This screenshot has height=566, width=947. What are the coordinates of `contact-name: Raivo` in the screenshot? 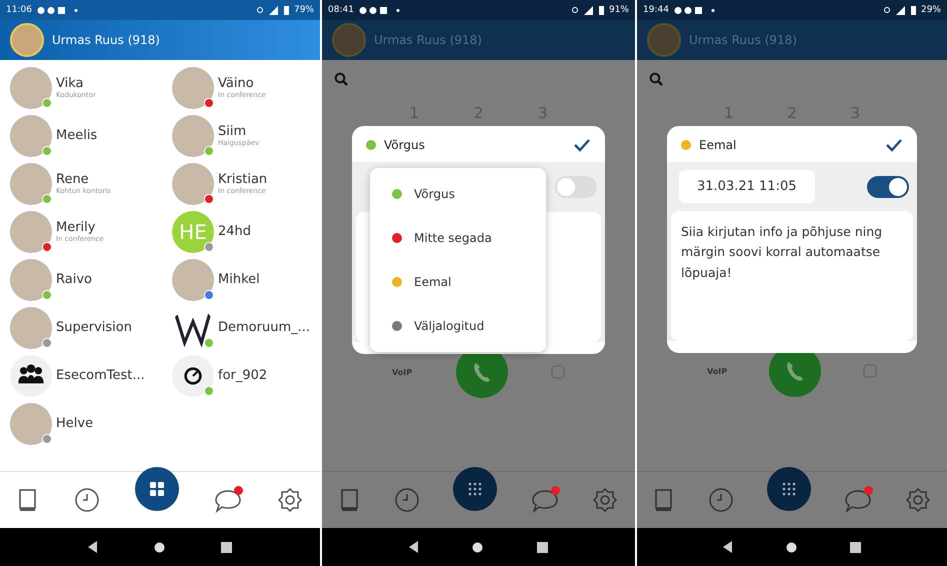 It's located at (74, 279).